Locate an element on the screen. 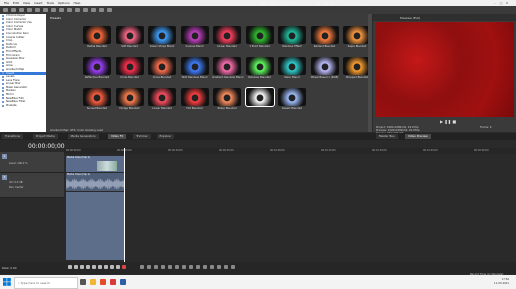  track-number: 1 is located at coordinates (4, 156).